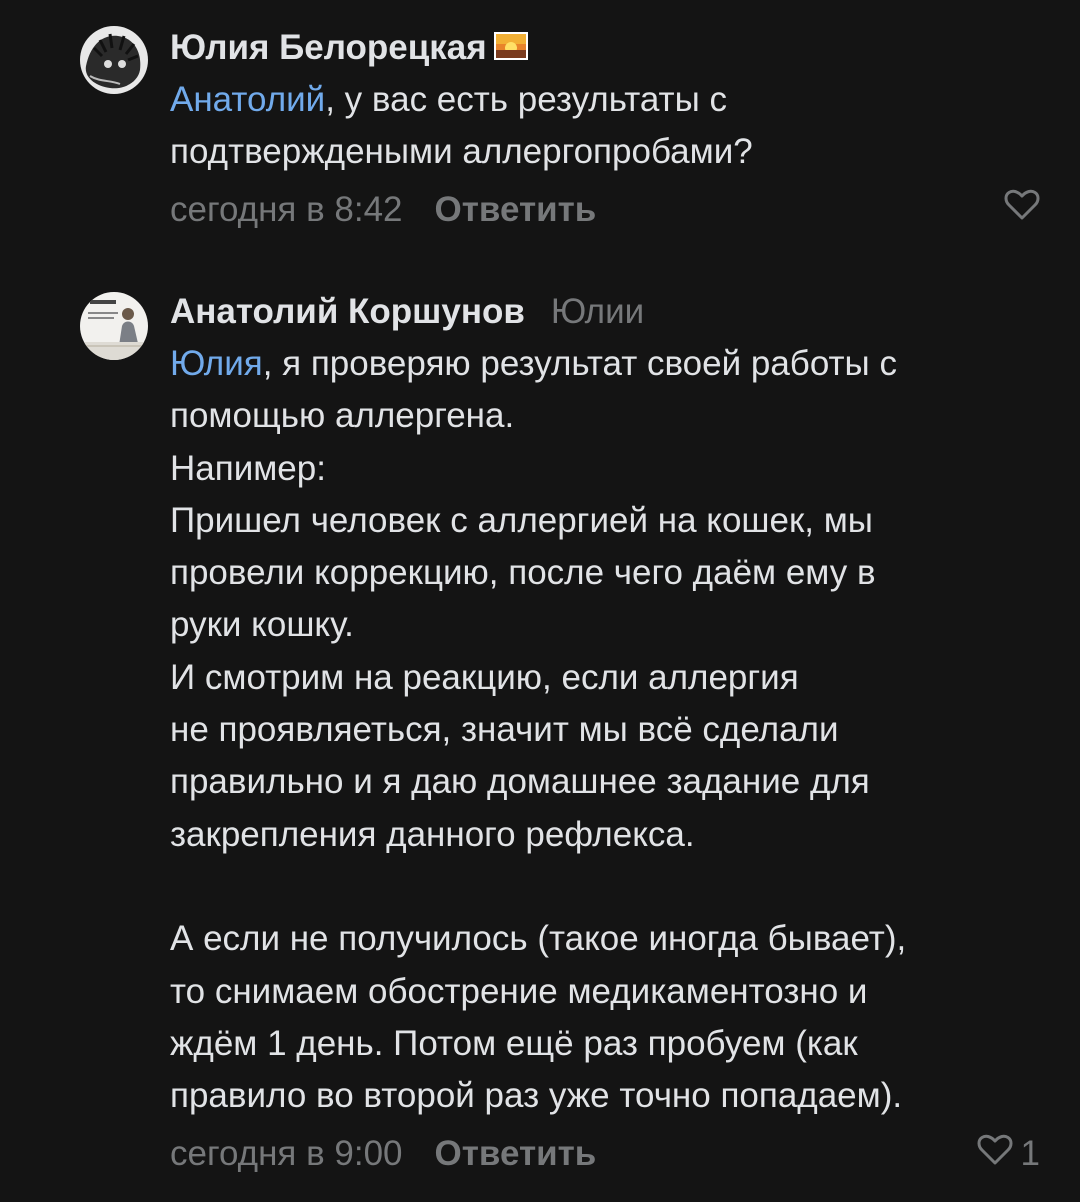 This screenshot has height=1202, width=1080. I want to click on mention-link: Юлия, so click(216, 363).